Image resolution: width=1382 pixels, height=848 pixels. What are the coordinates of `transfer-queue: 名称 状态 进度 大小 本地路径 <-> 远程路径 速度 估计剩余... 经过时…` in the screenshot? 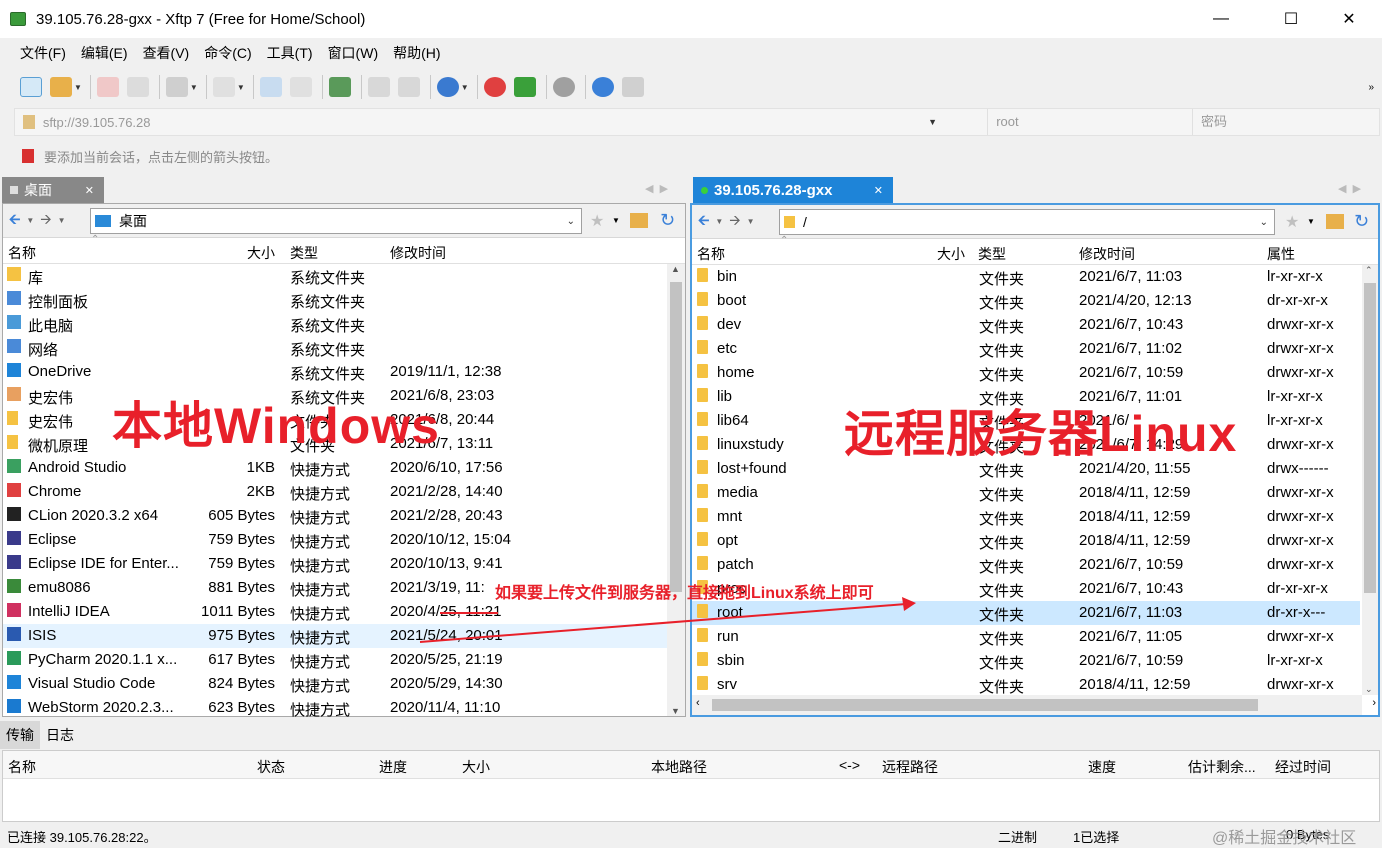 It's located at (691, 786).